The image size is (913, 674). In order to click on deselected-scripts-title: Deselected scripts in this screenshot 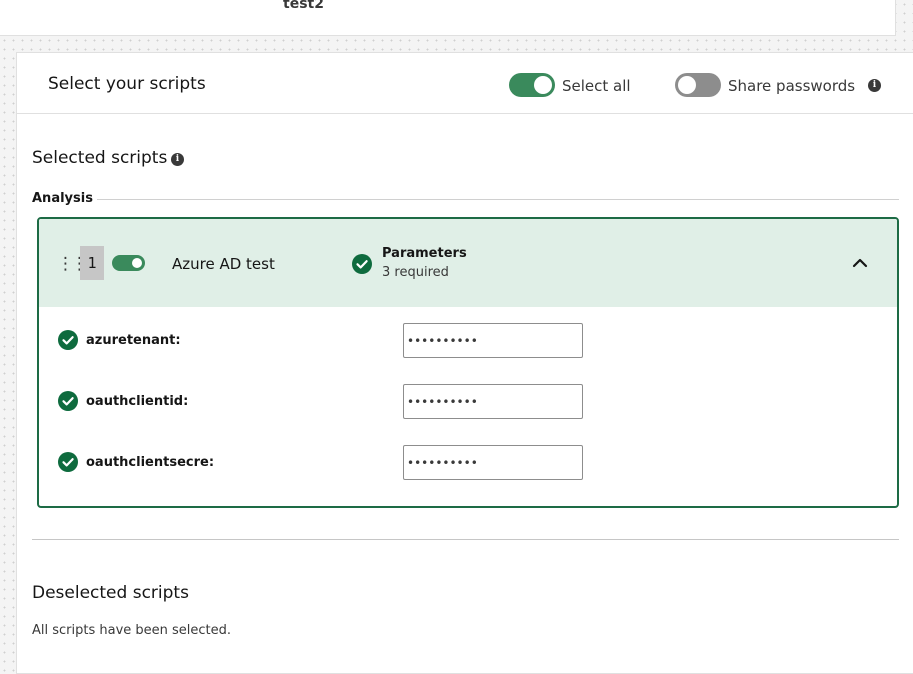, I will do `click(110, 593)`.